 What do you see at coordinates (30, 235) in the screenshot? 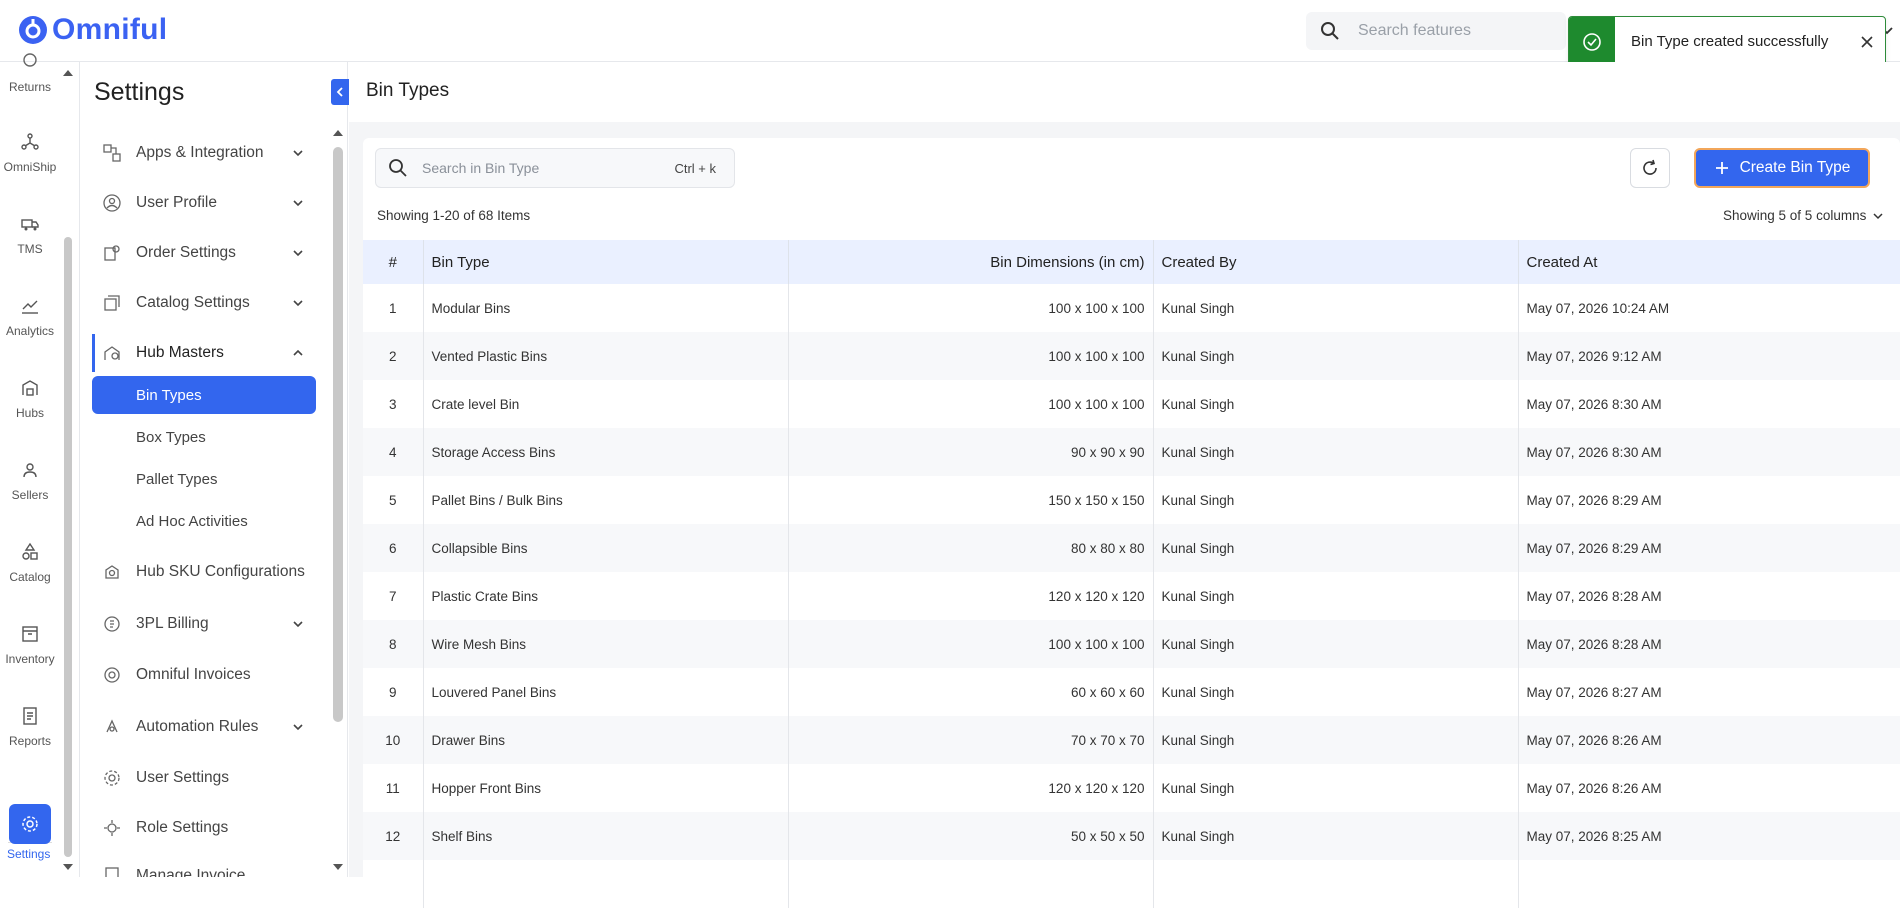
I see `rail-item-tms: TMS` at bounding box center [30, 235].